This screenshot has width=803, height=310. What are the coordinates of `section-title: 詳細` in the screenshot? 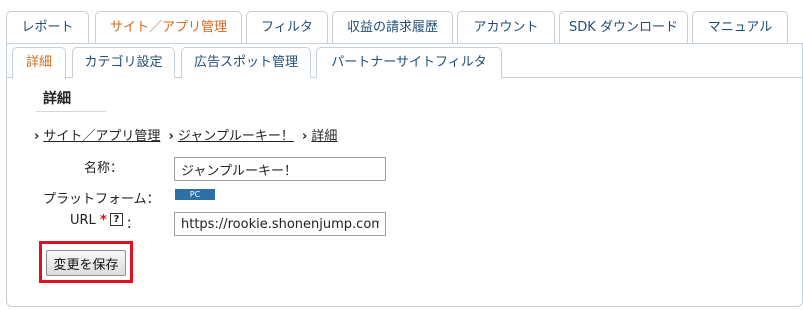 It's located at (57, 99).